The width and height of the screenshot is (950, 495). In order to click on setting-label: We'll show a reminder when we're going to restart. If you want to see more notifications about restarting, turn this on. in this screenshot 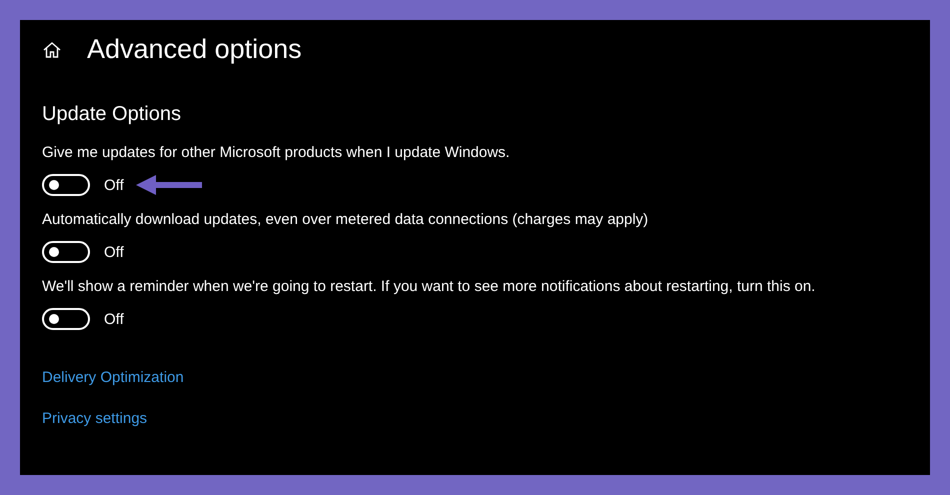, I will do `click(429, 286)`.